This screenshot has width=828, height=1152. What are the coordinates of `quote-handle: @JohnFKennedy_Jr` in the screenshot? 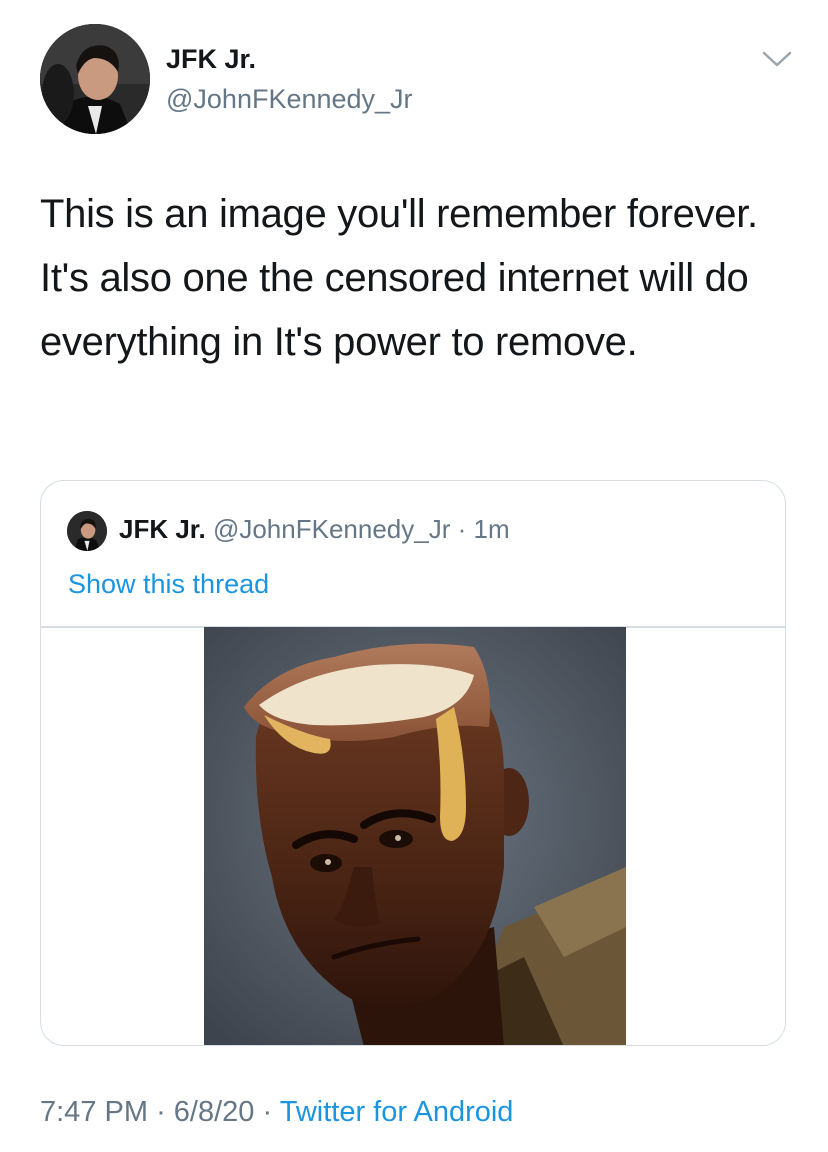 It's located at (331, 529).